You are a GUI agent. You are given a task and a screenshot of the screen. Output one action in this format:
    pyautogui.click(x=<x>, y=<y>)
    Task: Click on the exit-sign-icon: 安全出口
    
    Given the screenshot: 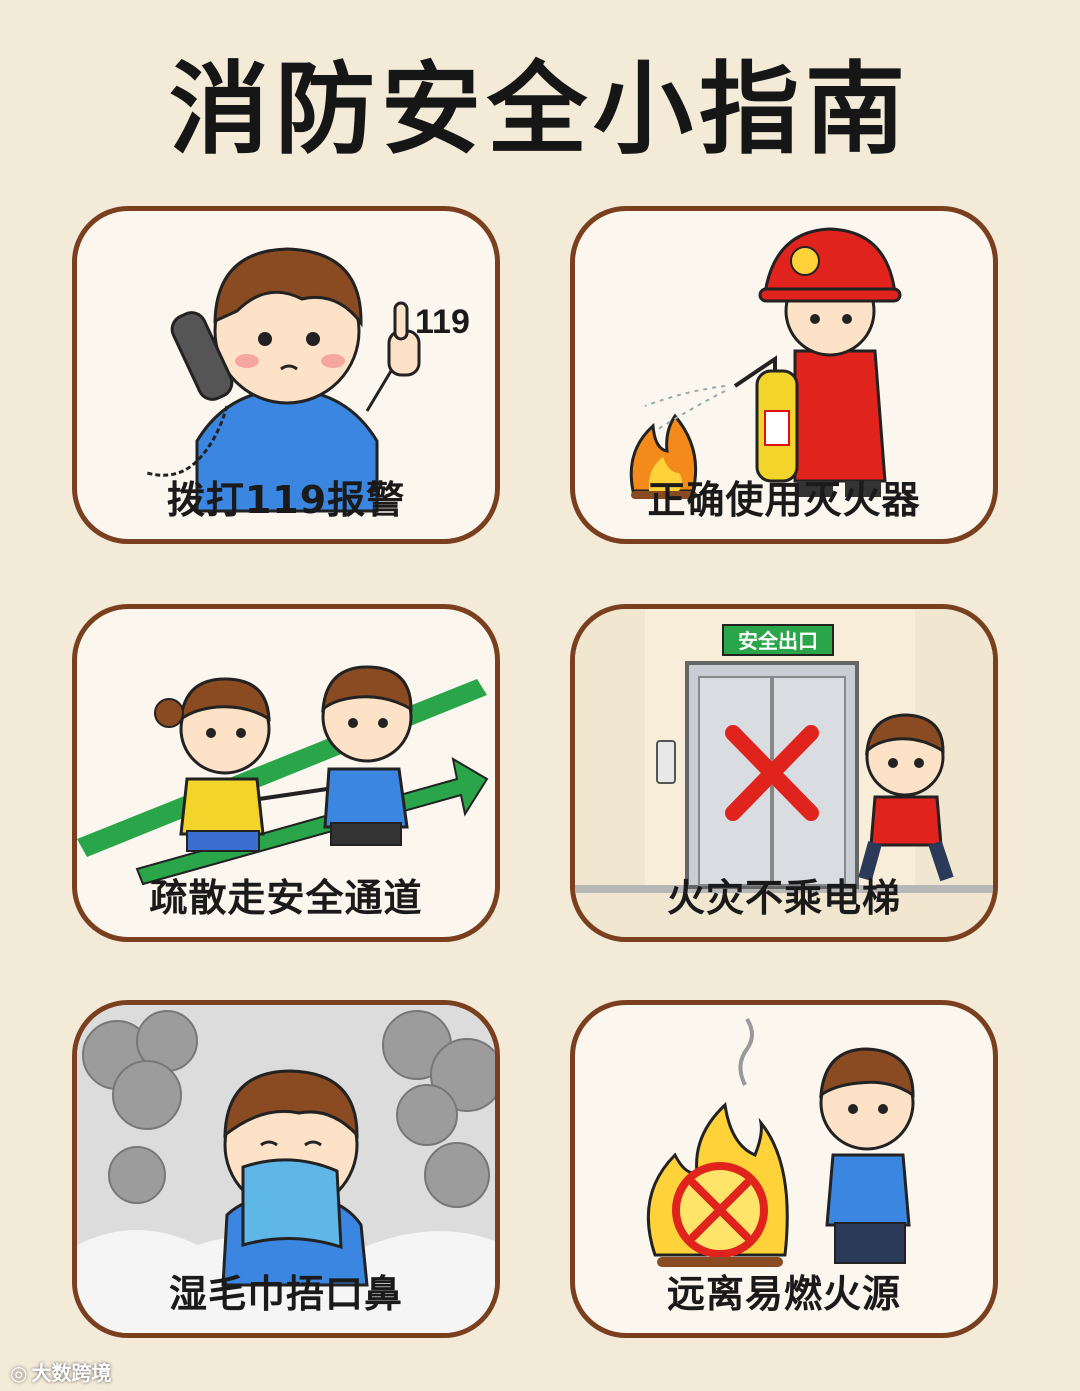 What is the action you would take?
    pyautogui.click(x=778, y=640)
    